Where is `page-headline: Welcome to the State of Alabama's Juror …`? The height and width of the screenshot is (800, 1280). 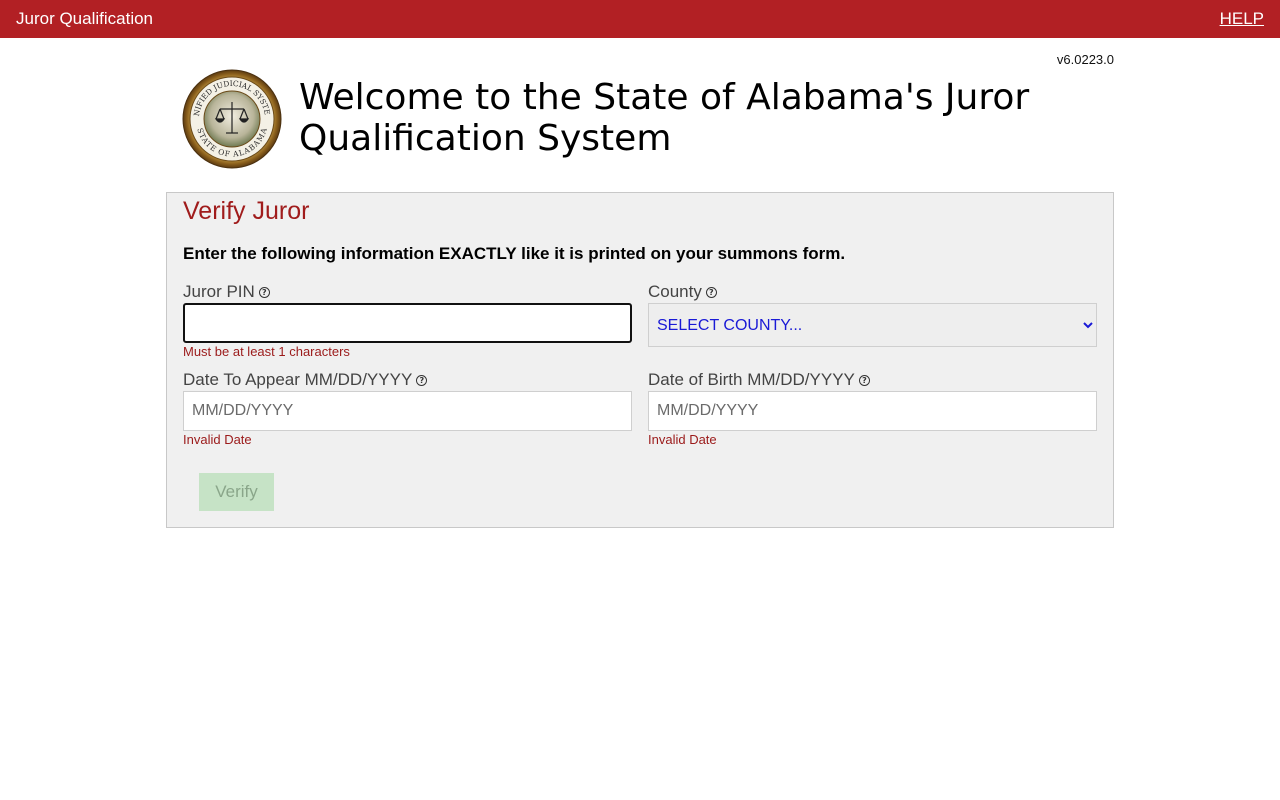
page-headline: Welcome to the State of Alabama's Juror … is located at coordinates (664, 118).